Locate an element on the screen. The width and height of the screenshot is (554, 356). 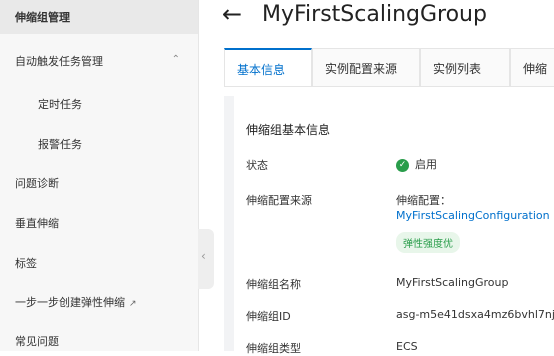
check-circle-icon: ✓ is located at coordinates (402, 165).